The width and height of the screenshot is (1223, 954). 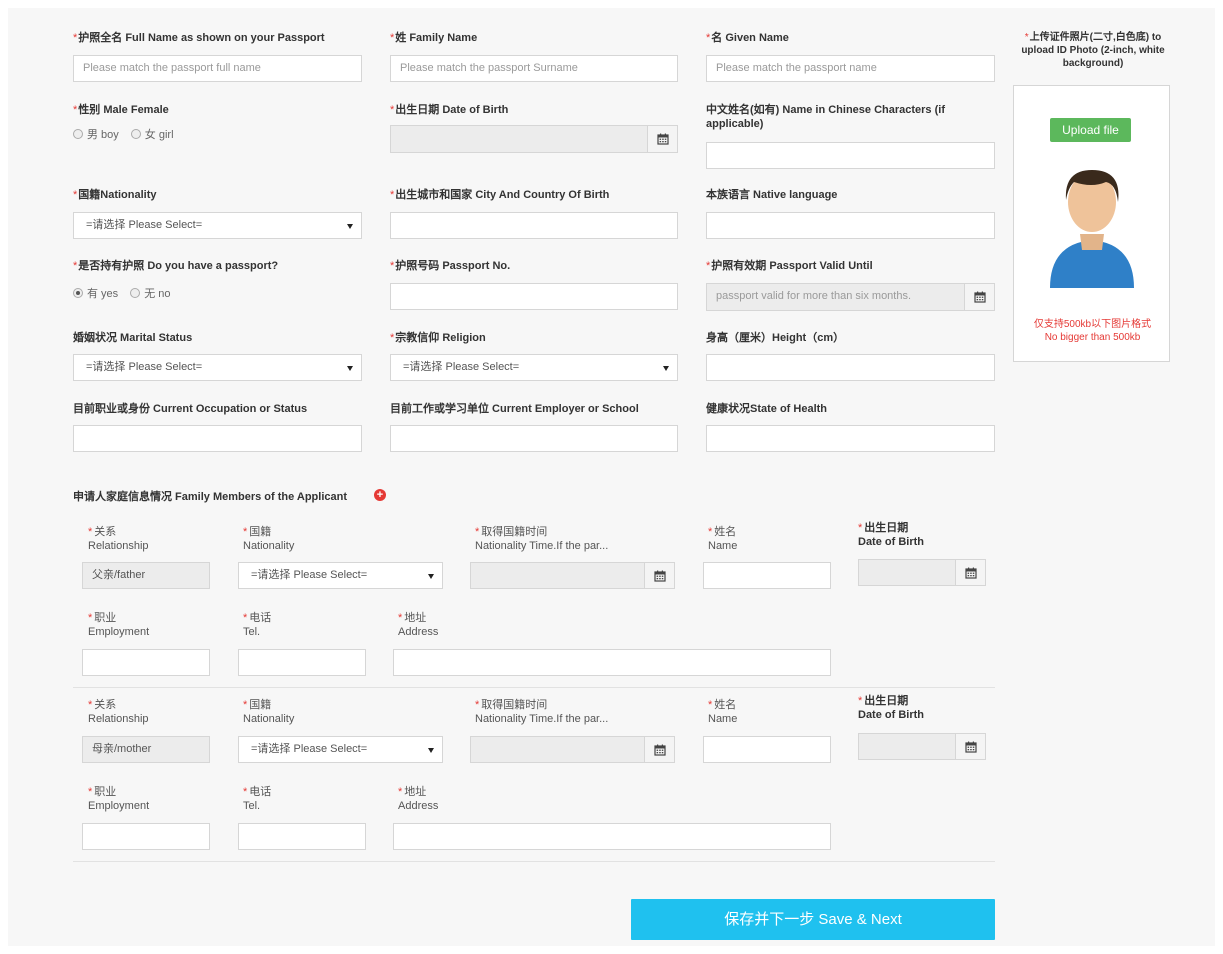 I want to click on employer-input, so click(x=534, y=438).